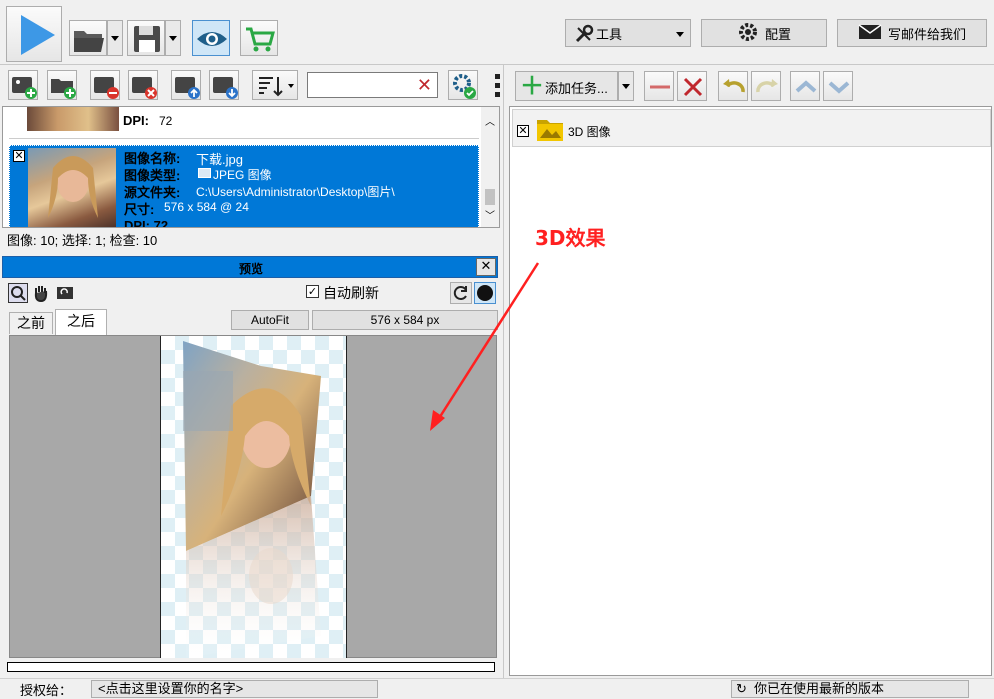  What do you see at coordinates (143, 85) in the screenshot?
I see `clear-images-button` at bounding box center [143, 85].